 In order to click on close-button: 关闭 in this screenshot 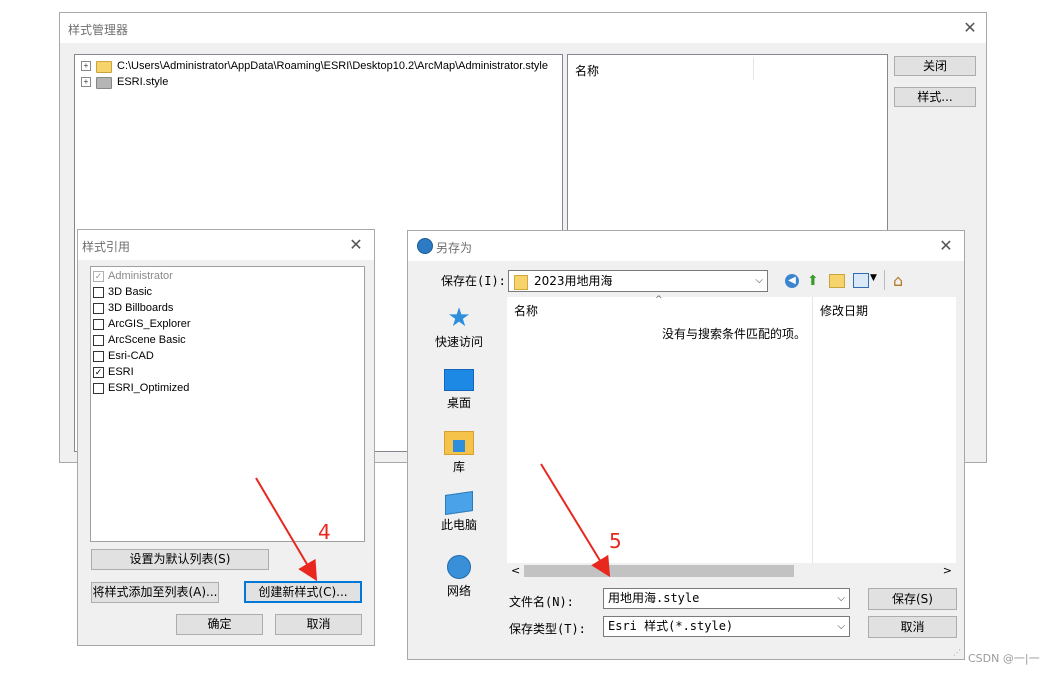, I will do `click(935, 66)`.